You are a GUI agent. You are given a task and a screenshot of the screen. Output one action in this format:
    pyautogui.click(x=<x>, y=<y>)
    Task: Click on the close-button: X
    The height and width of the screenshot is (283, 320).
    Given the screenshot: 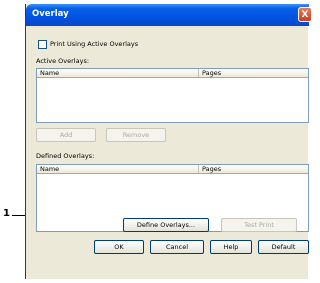 What is the action you would take?
    pyautogui.click(x=305, y=14)
    